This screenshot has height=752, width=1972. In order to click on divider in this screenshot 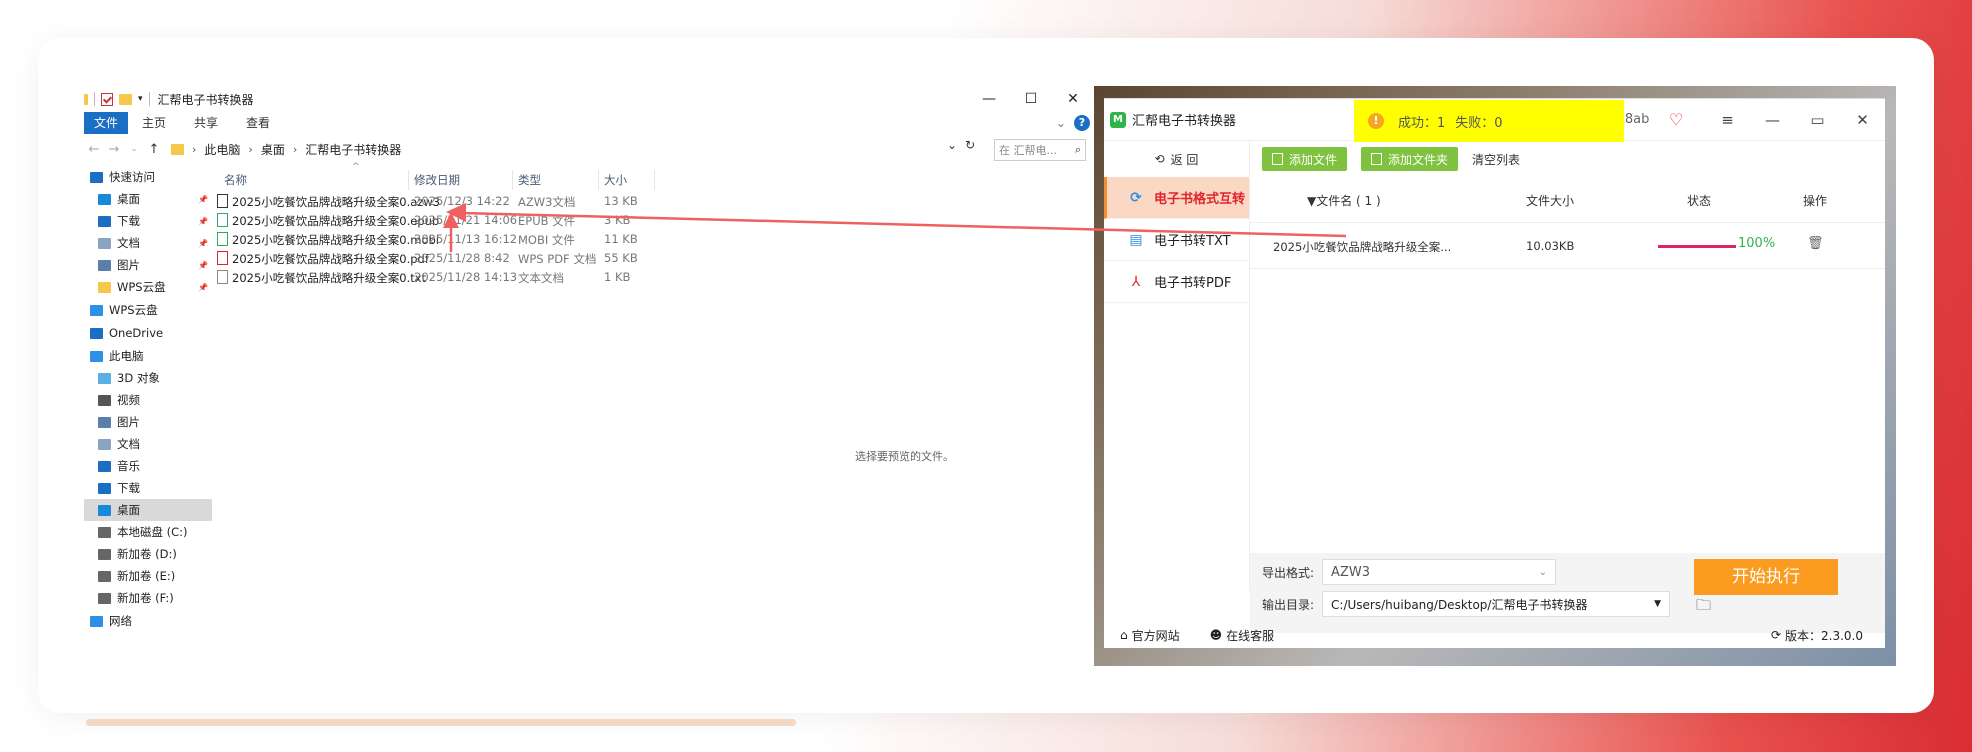, I will do `click(149, 99)`.